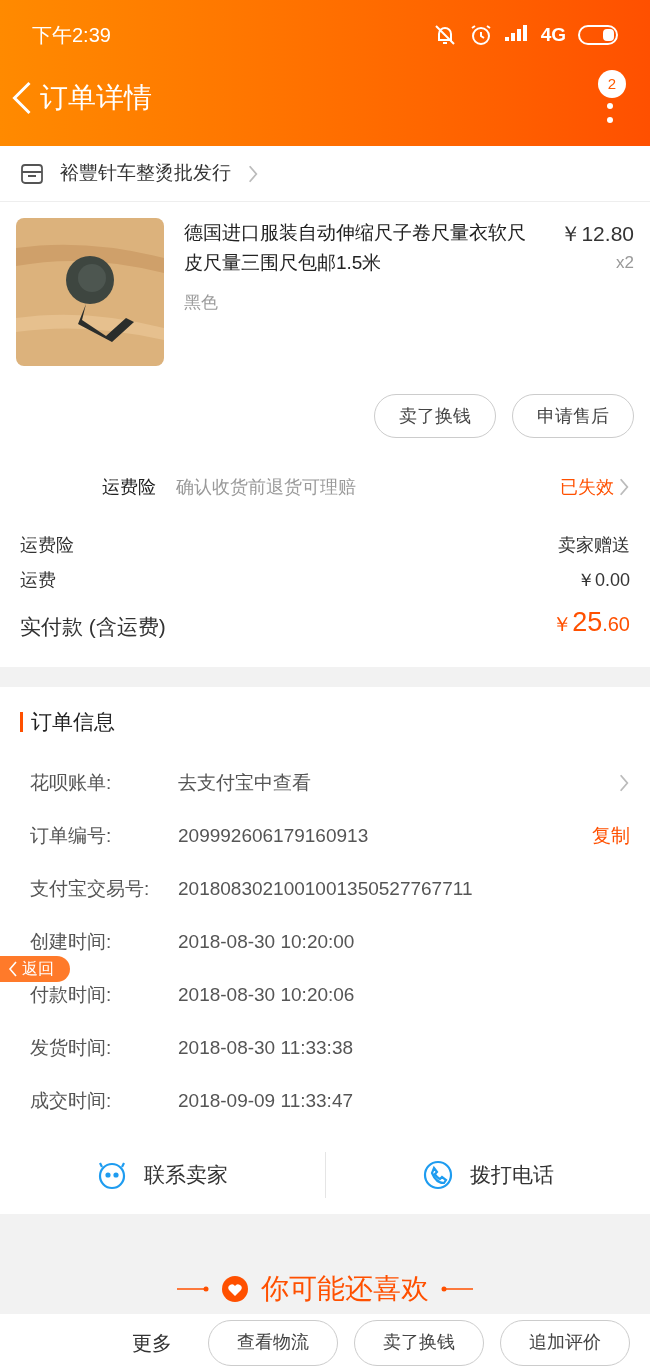 The height and width of the screenshot is (1372, 650). Describe the element at coordinates (266, 1100) in the screenshot. I see `info-value: 2018-09-09 11:33:47` at that location.